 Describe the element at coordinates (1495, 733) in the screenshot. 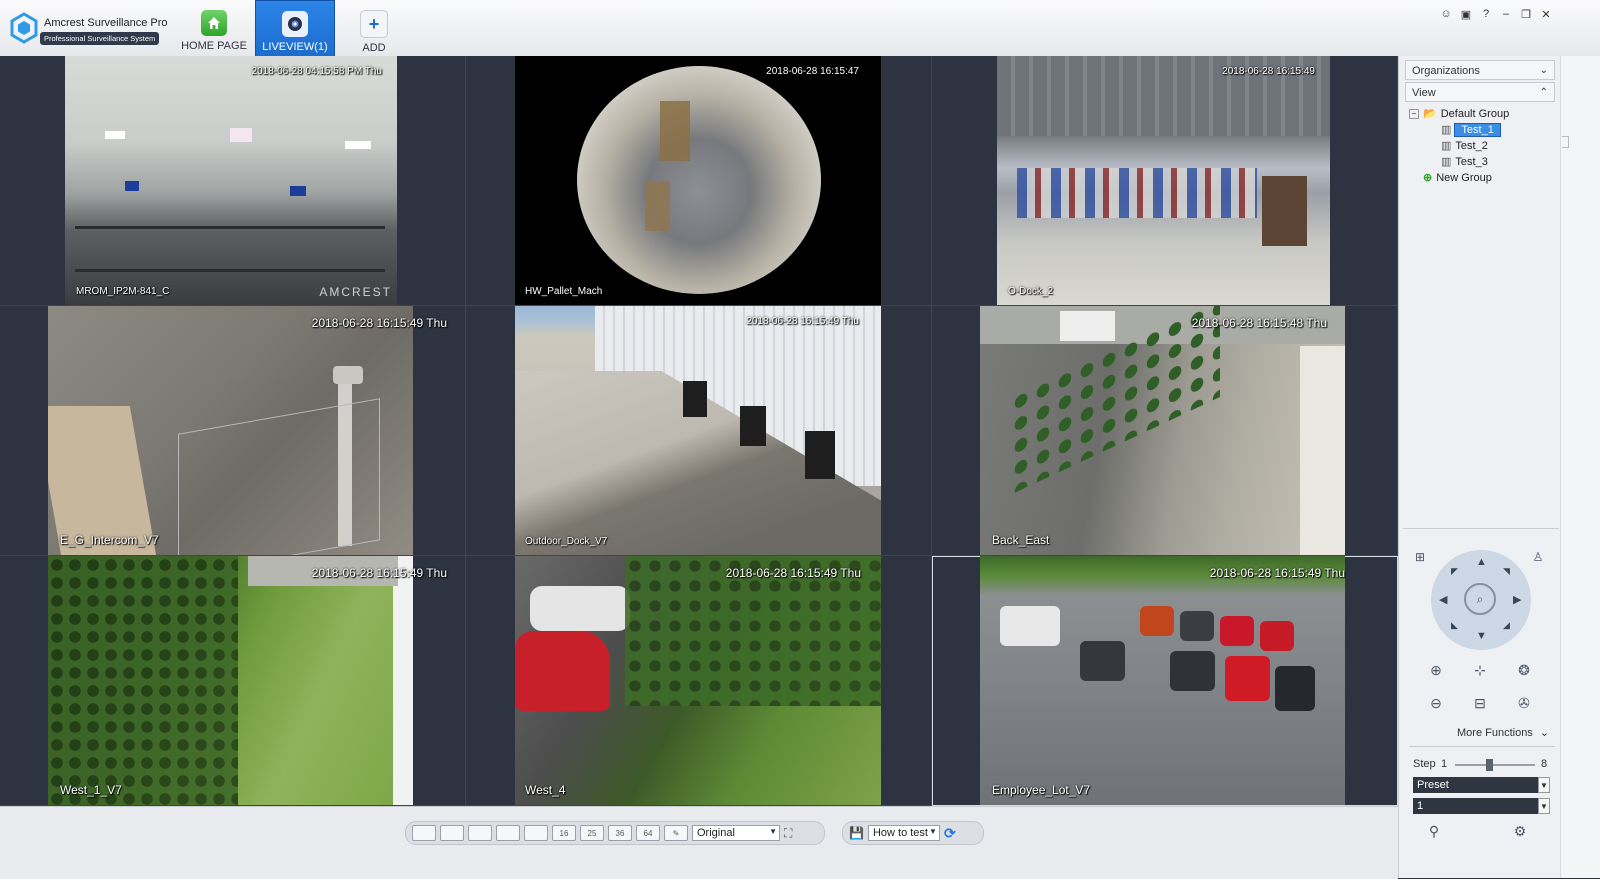

I see `more-functions-label: More Functions` at that location.